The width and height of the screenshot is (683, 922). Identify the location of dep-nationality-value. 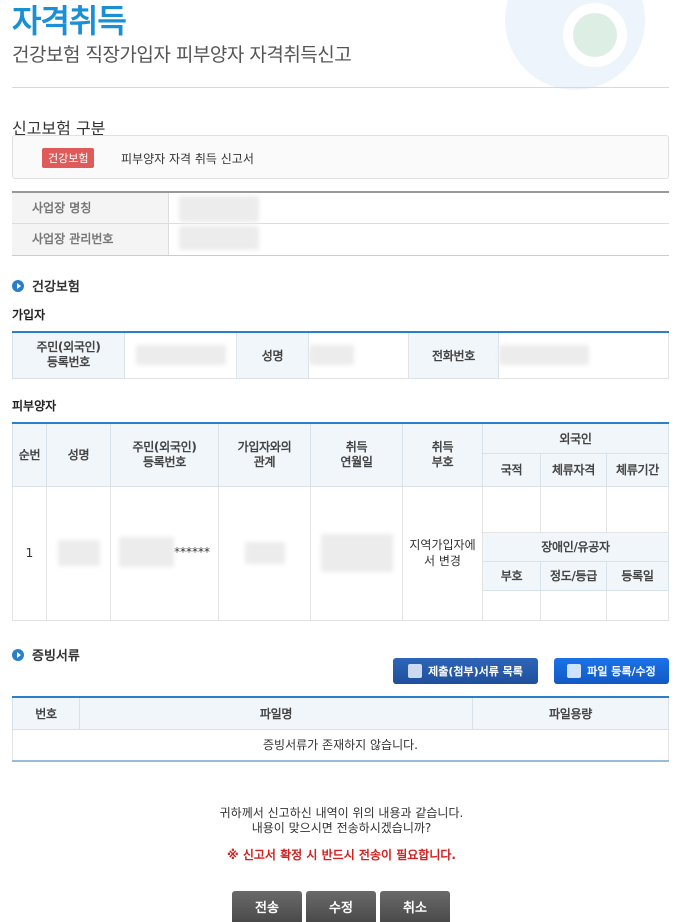
(511, 509).